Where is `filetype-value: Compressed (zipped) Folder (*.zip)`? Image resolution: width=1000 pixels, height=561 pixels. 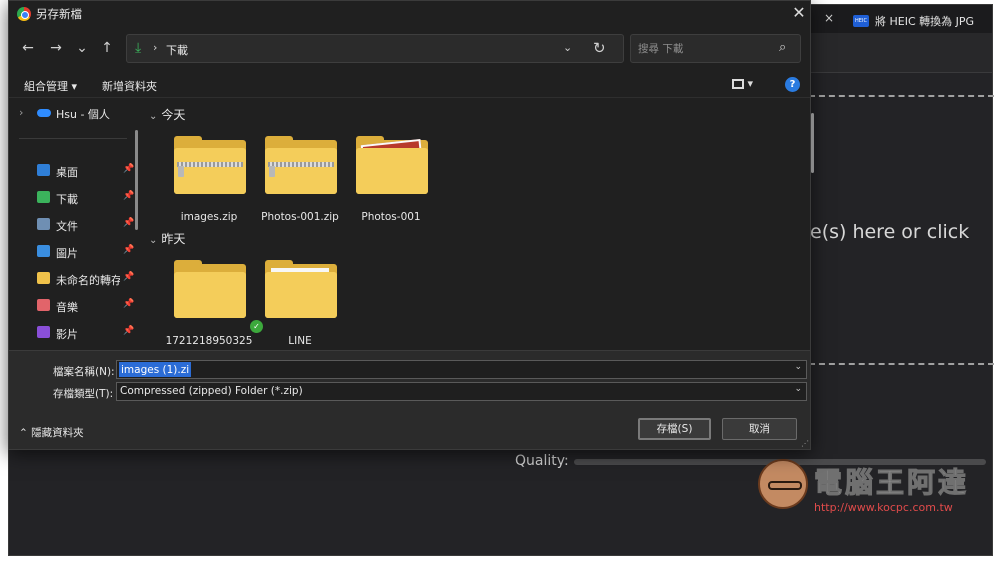
filetype-value: Compressed (zipped) Folder (*.zip) is located at coordinates (211, 391).